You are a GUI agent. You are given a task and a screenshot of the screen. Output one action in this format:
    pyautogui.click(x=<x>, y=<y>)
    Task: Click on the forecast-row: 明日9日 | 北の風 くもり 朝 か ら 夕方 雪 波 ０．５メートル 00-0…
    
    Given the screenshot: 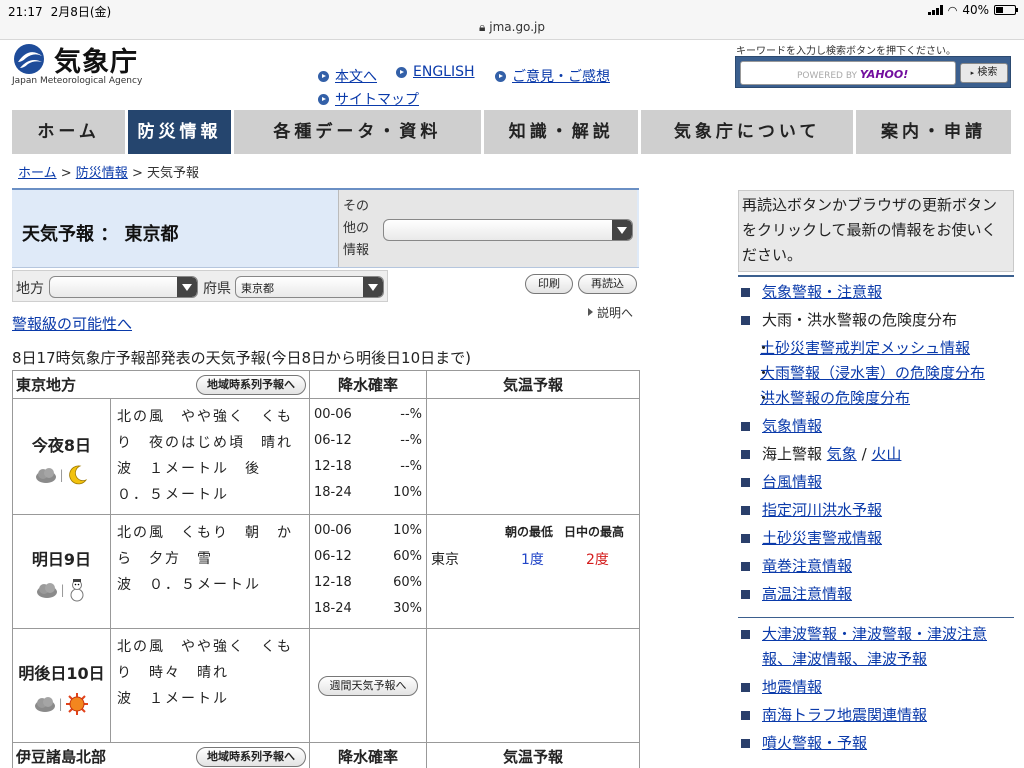 What is the action you would take?
    pyautogui.click(x=326, y=571)
    